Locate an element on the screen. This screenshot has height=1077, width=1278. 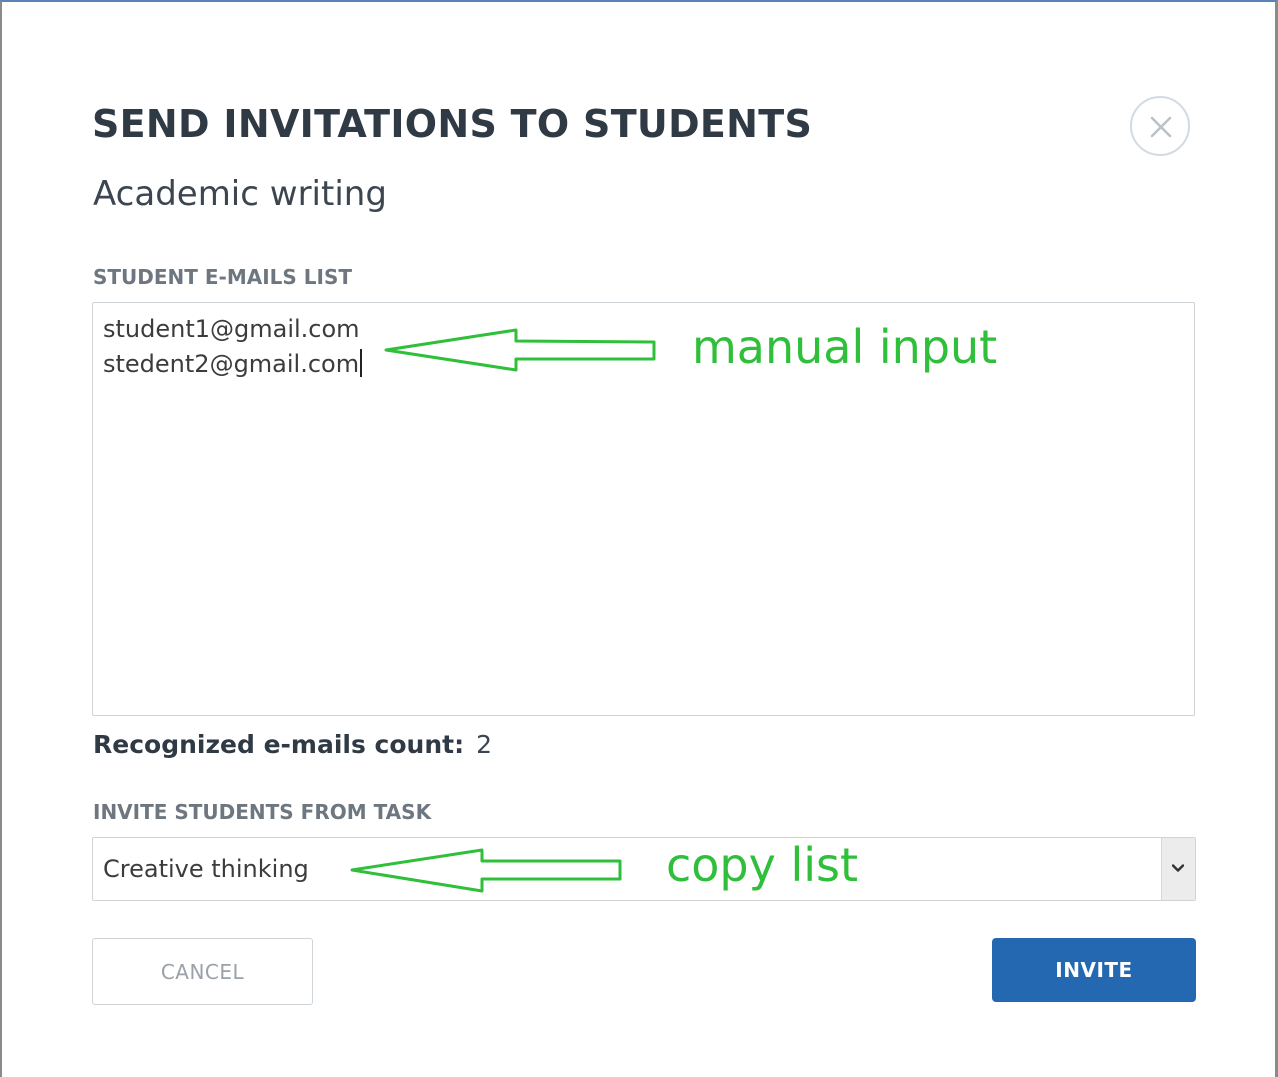
manual-input-annotation: manual input is located at coordinates (845, 347).